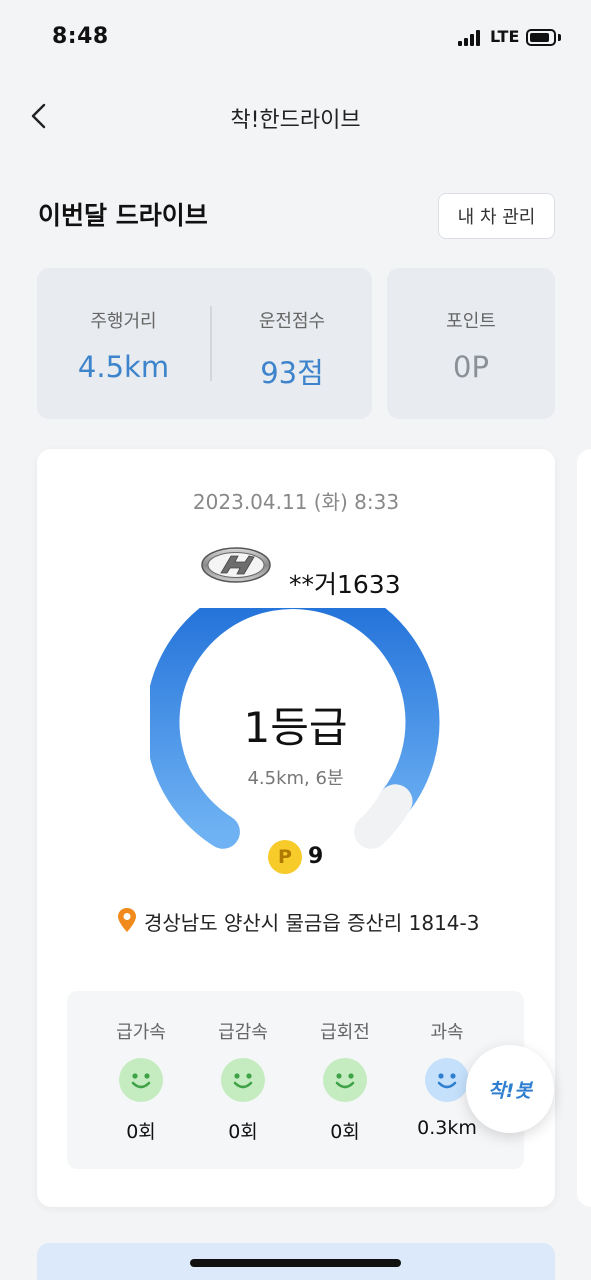 The image size is (591, 1280). Describe the element at coordinates (345, 584) in the screenshot. I see `license-plate: **거1633` at that location.